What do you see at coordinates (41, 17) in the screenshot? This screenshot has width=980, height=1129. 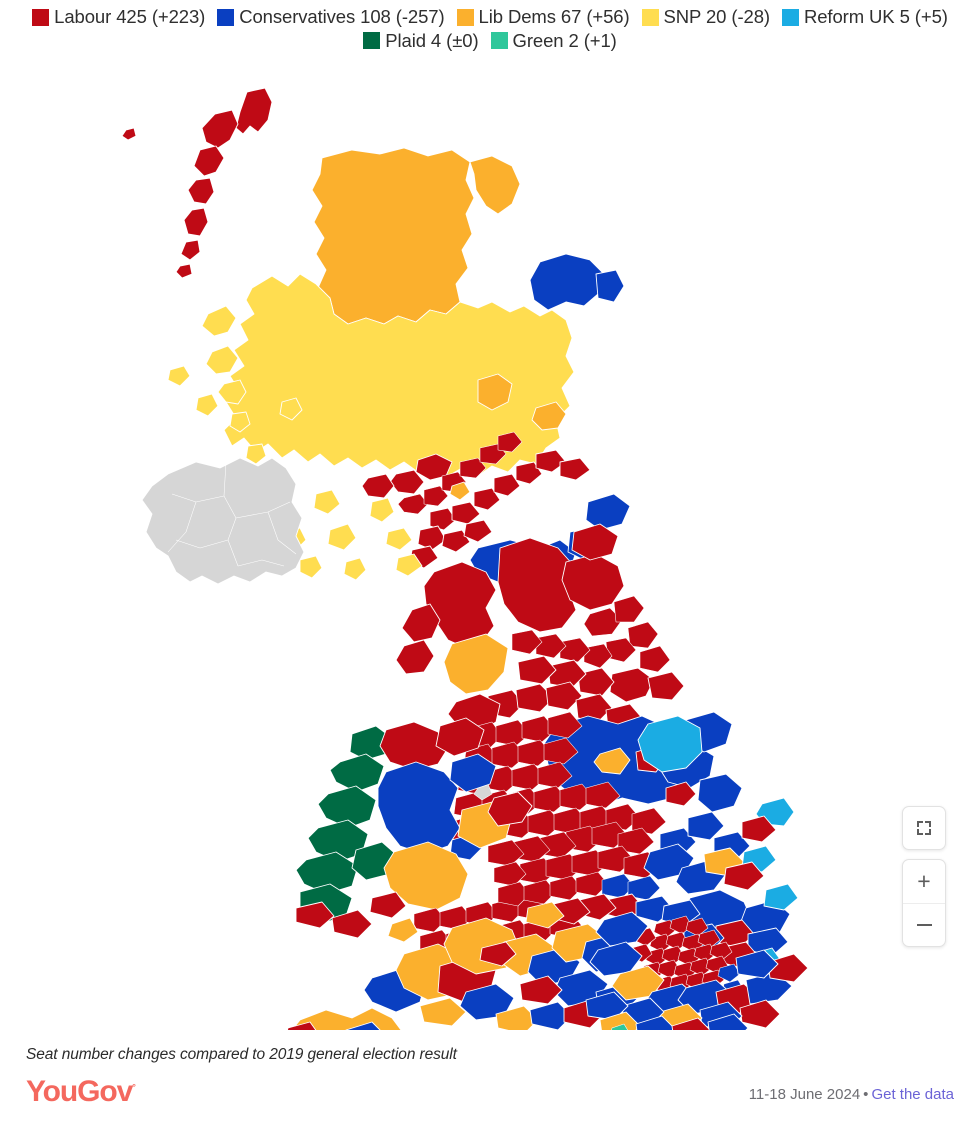 I see `legend-swatch-labour` at bounding box center [41, 17].